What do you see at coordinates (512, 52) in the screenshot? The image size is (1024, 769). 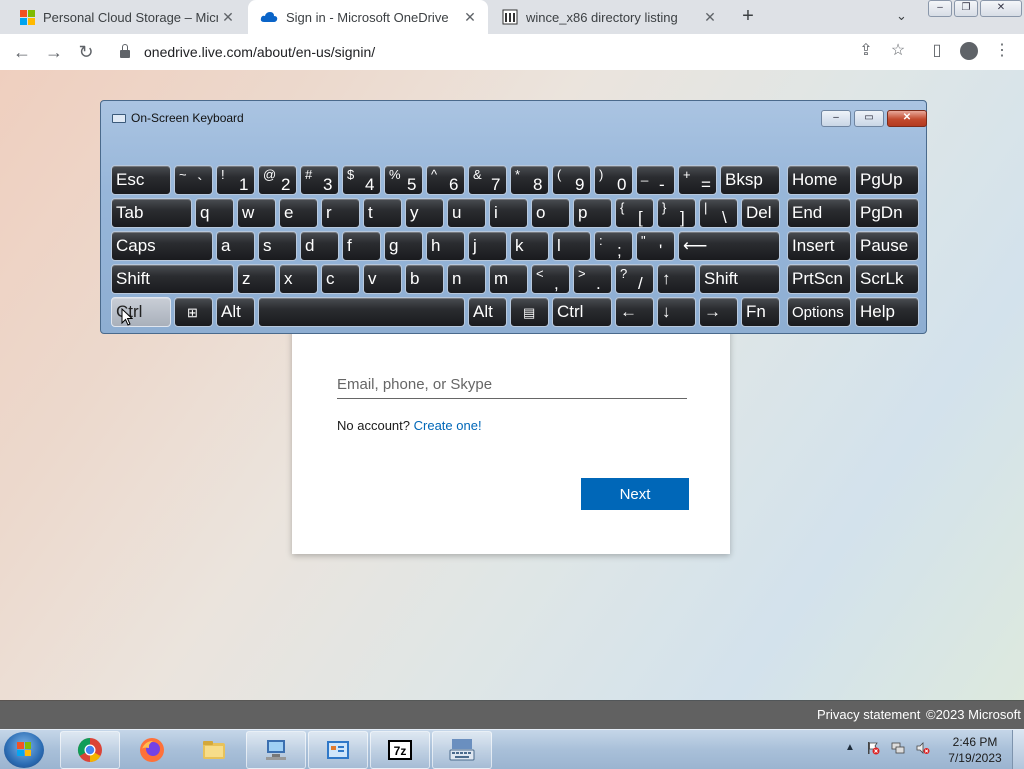 I see `address-bar: onedrive.live.com/about/en-us/signin/` at bounding box center [512, 52].